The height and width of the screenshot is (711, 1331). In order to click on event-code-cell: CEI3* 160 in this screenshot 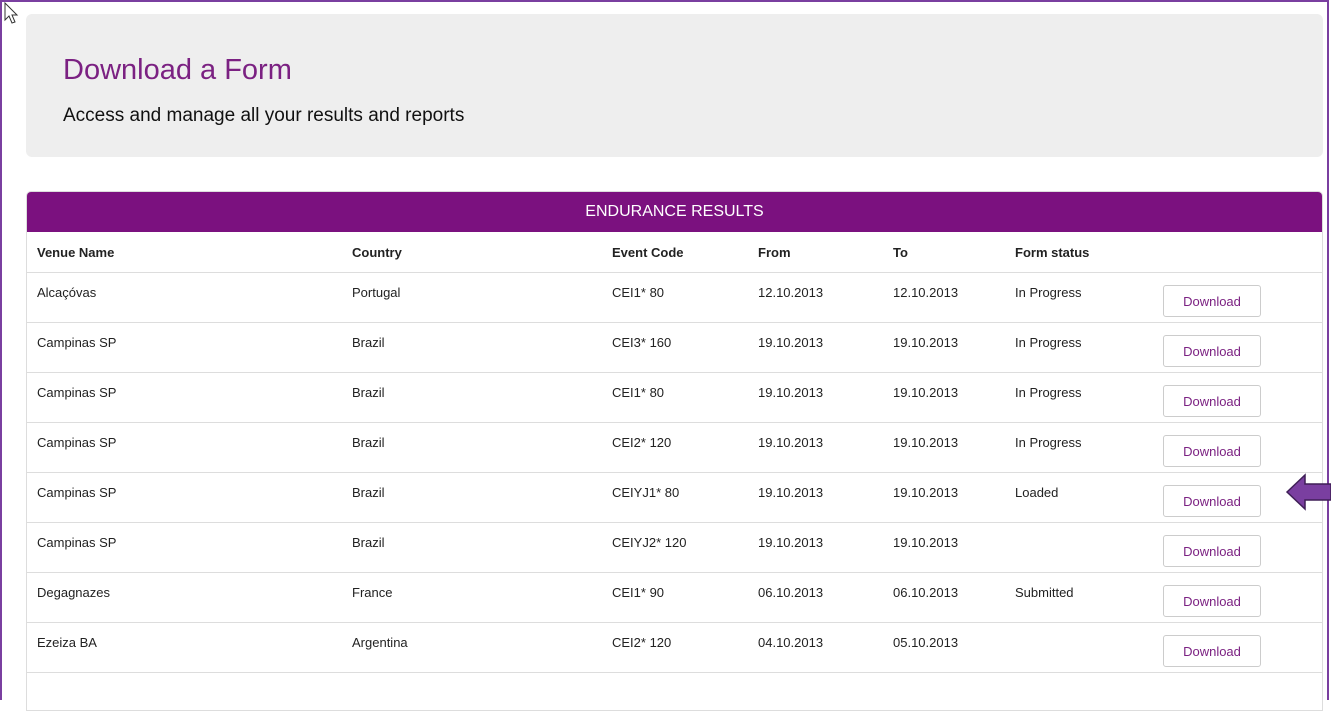, I will do `click(675, 347)`.